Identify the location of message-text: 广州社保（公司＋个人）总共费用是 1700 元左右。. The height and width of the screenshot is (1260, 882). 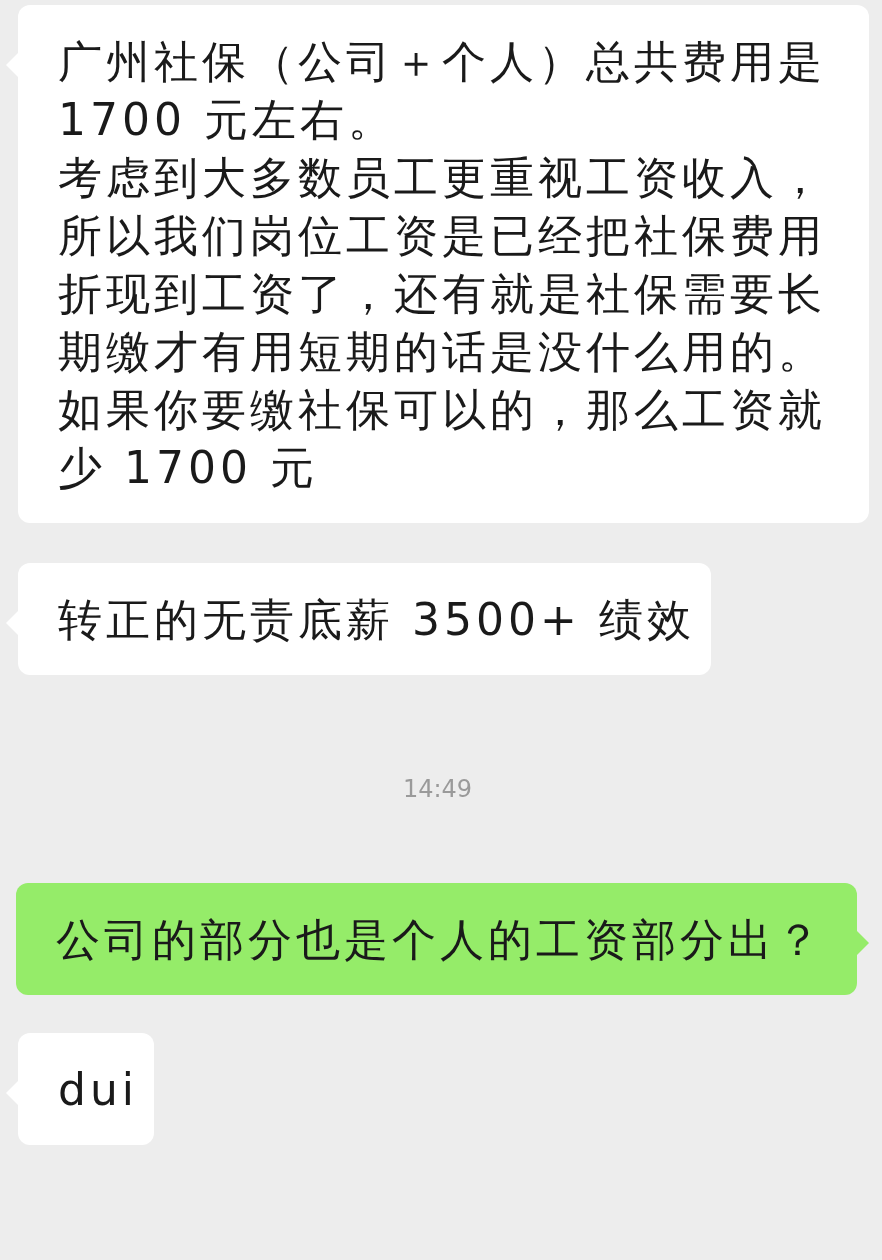
(442, 91).